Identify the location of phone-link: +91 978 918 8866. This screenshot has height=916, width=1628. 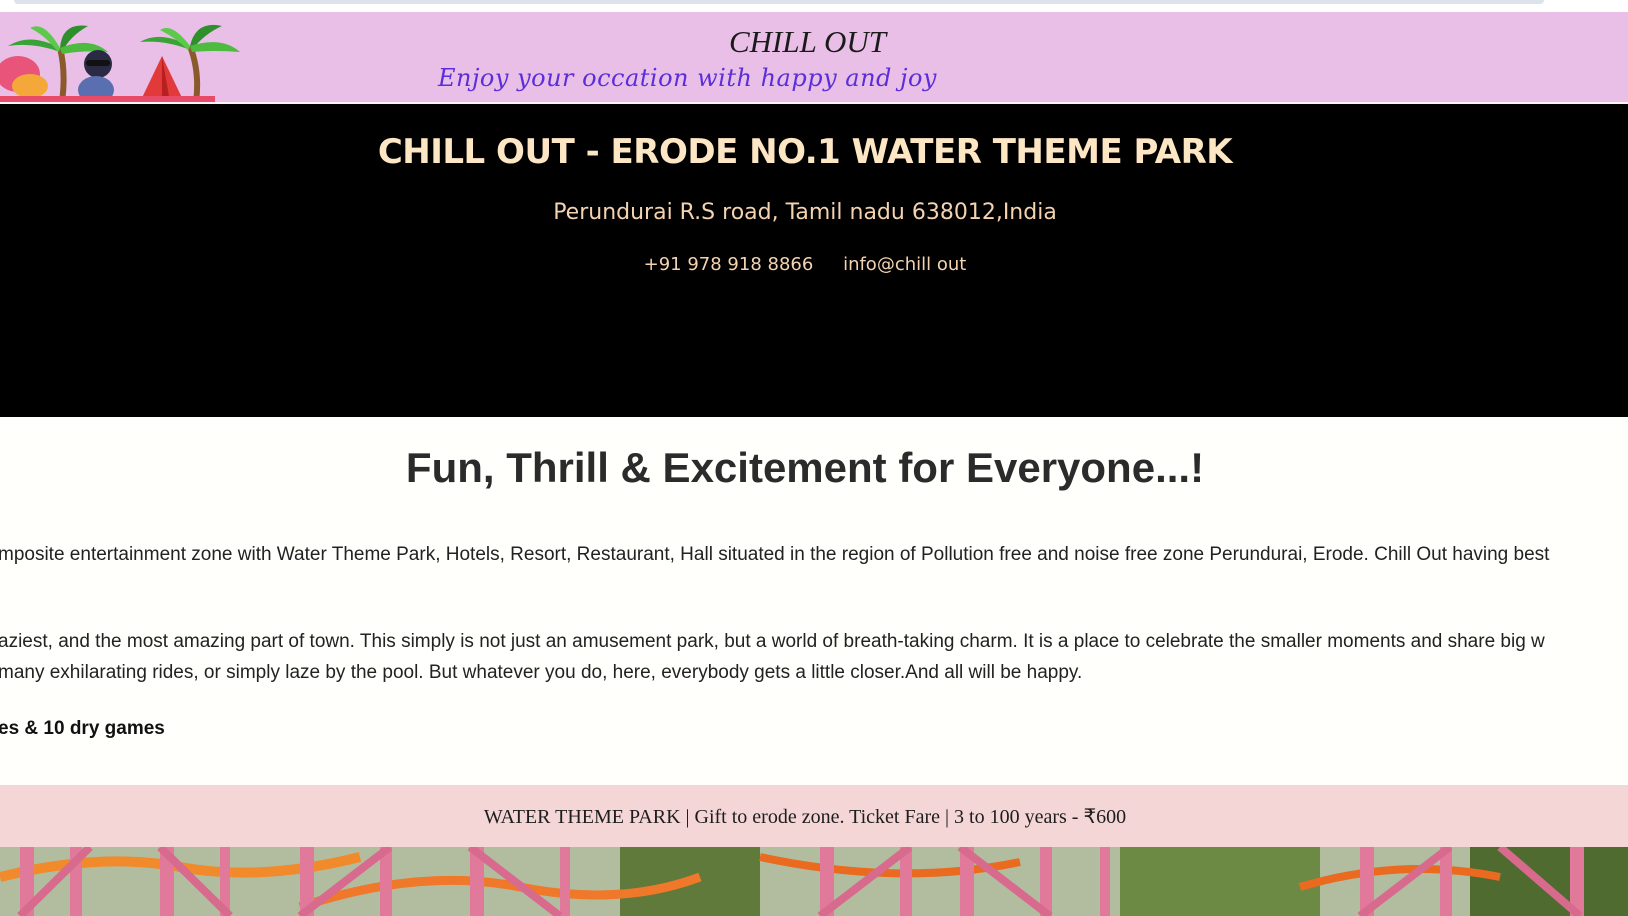
(729, 264).